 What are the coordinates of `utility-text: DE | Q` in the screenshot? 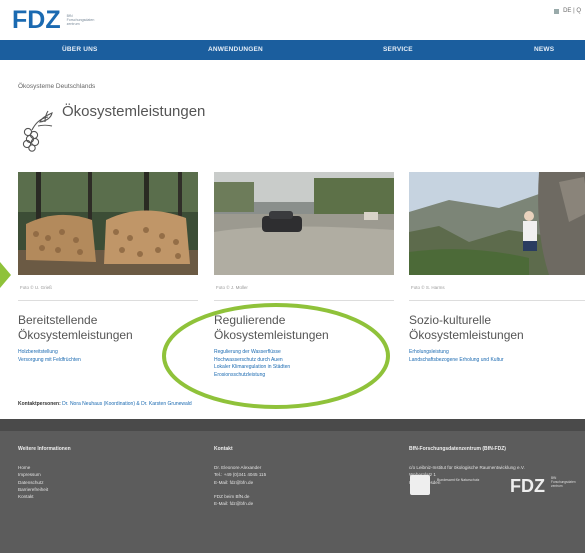 It's located at (572, 11).